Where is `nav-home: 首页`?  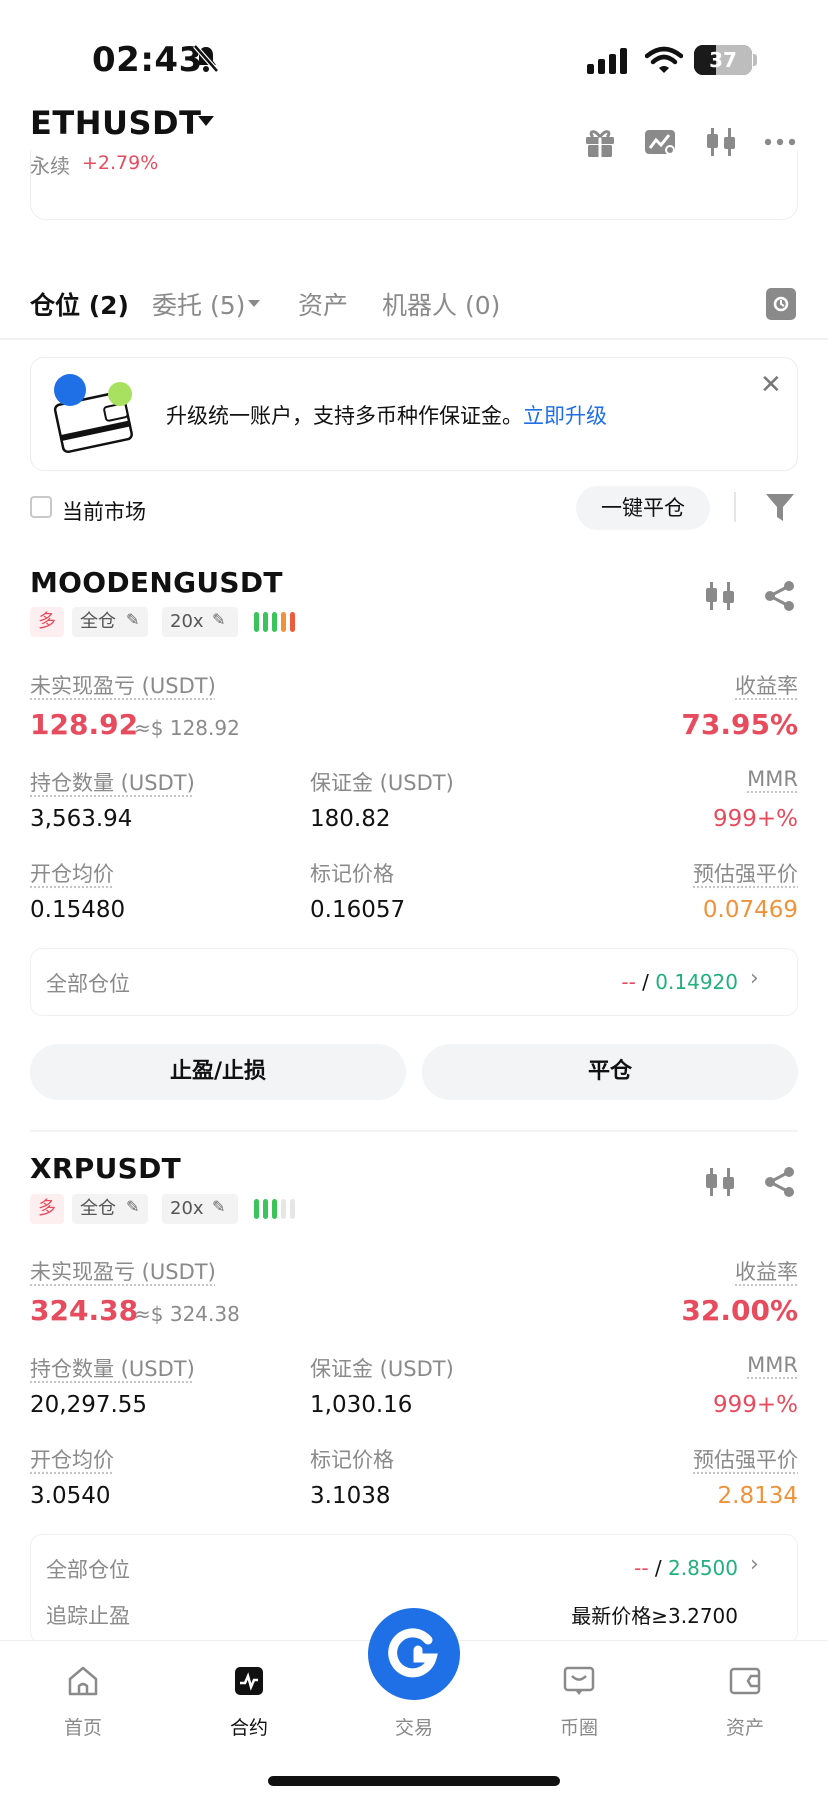
nav-home: 首页 is located at coordinates (83, 1726).